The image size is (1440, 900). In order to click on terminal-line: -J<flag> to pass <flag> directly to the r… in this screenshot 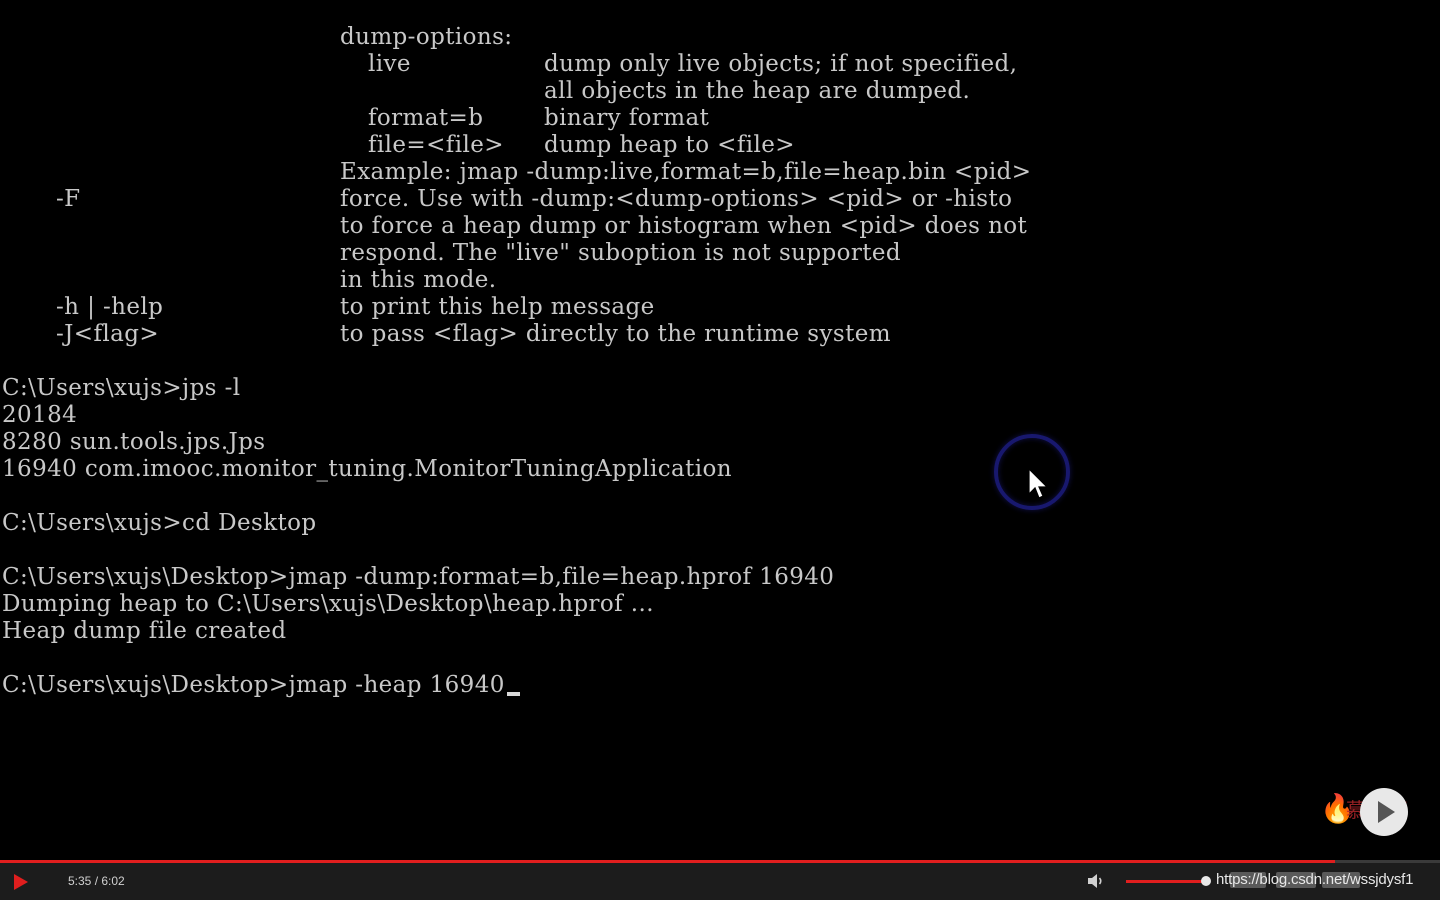, I will do `click(712, 334)`.